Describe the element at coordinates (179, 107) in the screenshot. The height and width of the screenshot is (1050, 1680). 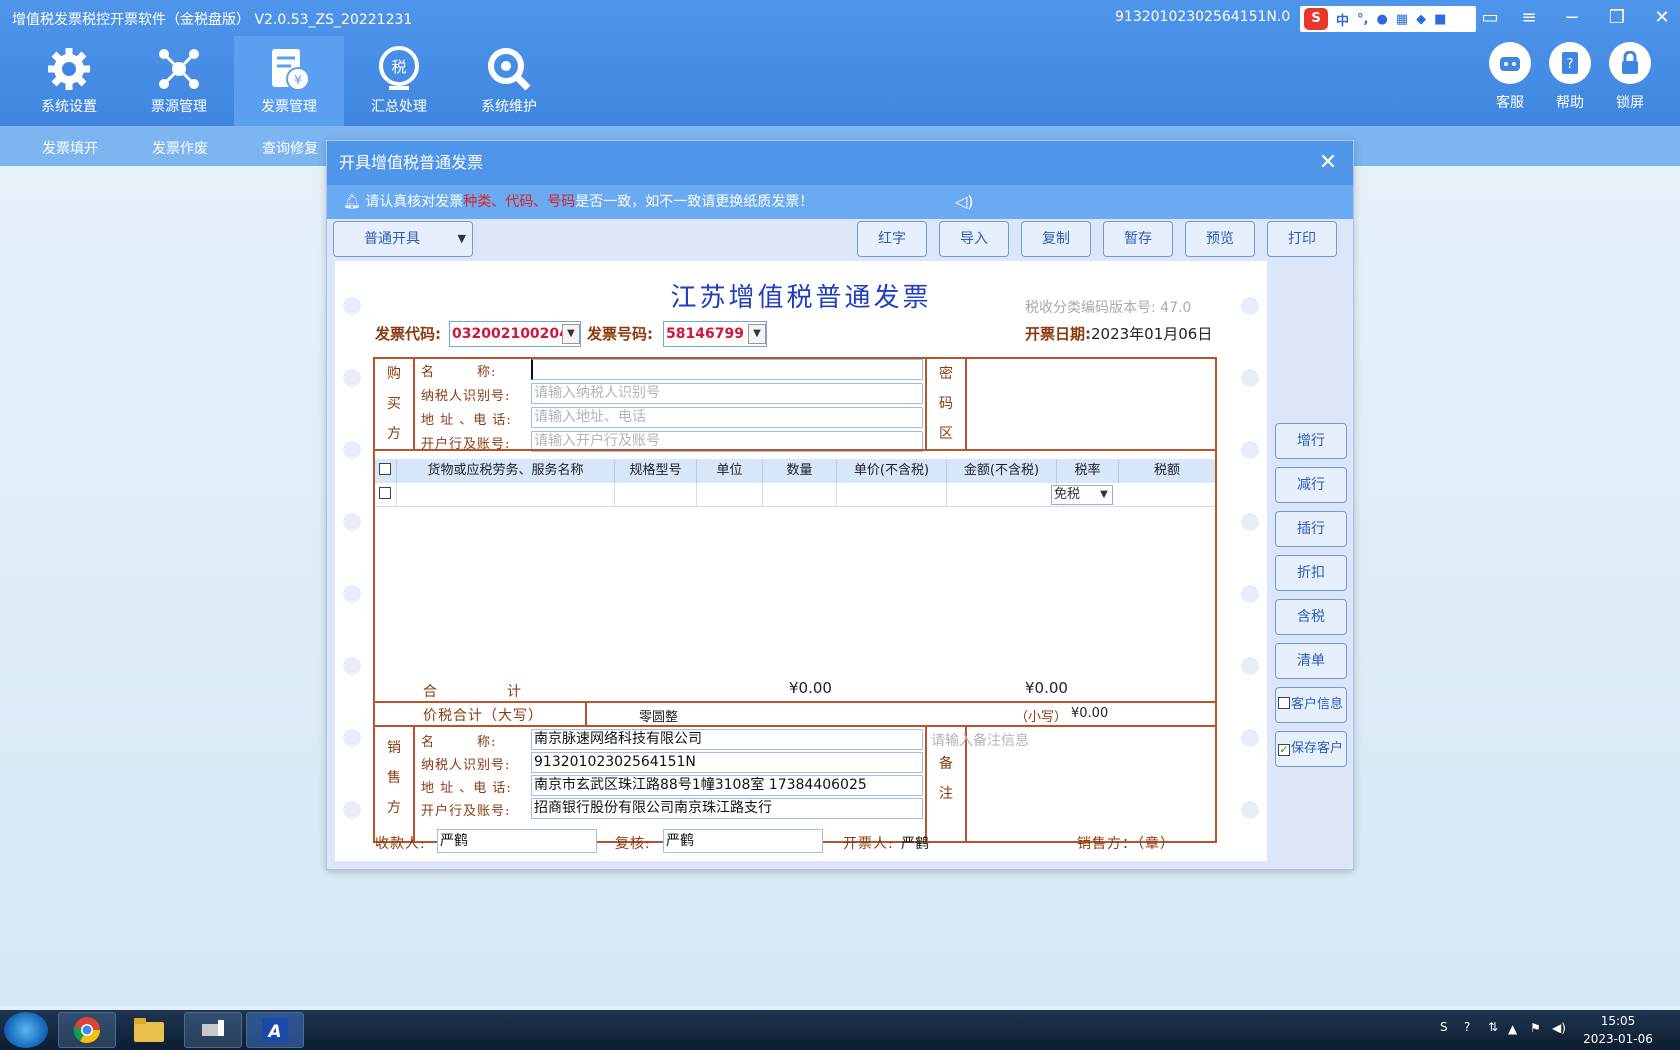
I see `toolbar-label: 票源管理` at that location.